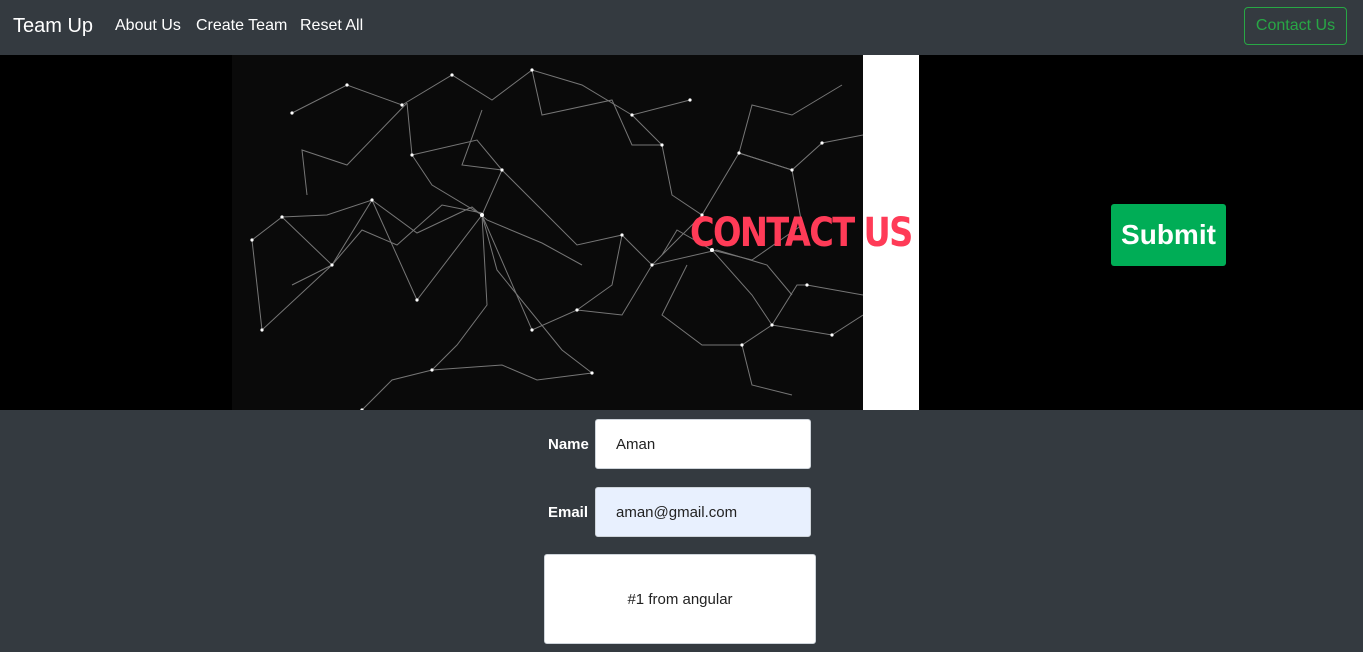  What do you see at coordinates (680, 599) in the screenshot?
I see `message-textarea: #1 from angular` at bounding box center [680, 599].